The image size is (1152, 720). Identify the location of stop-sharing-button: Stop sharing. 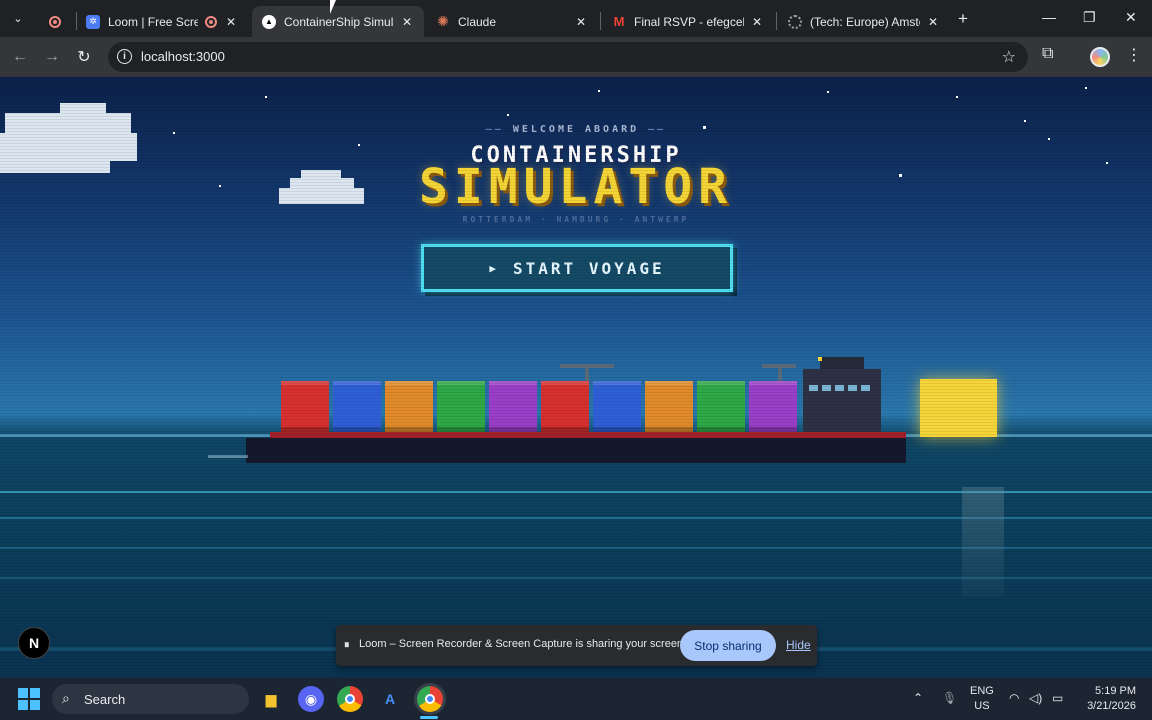
(728, 645).